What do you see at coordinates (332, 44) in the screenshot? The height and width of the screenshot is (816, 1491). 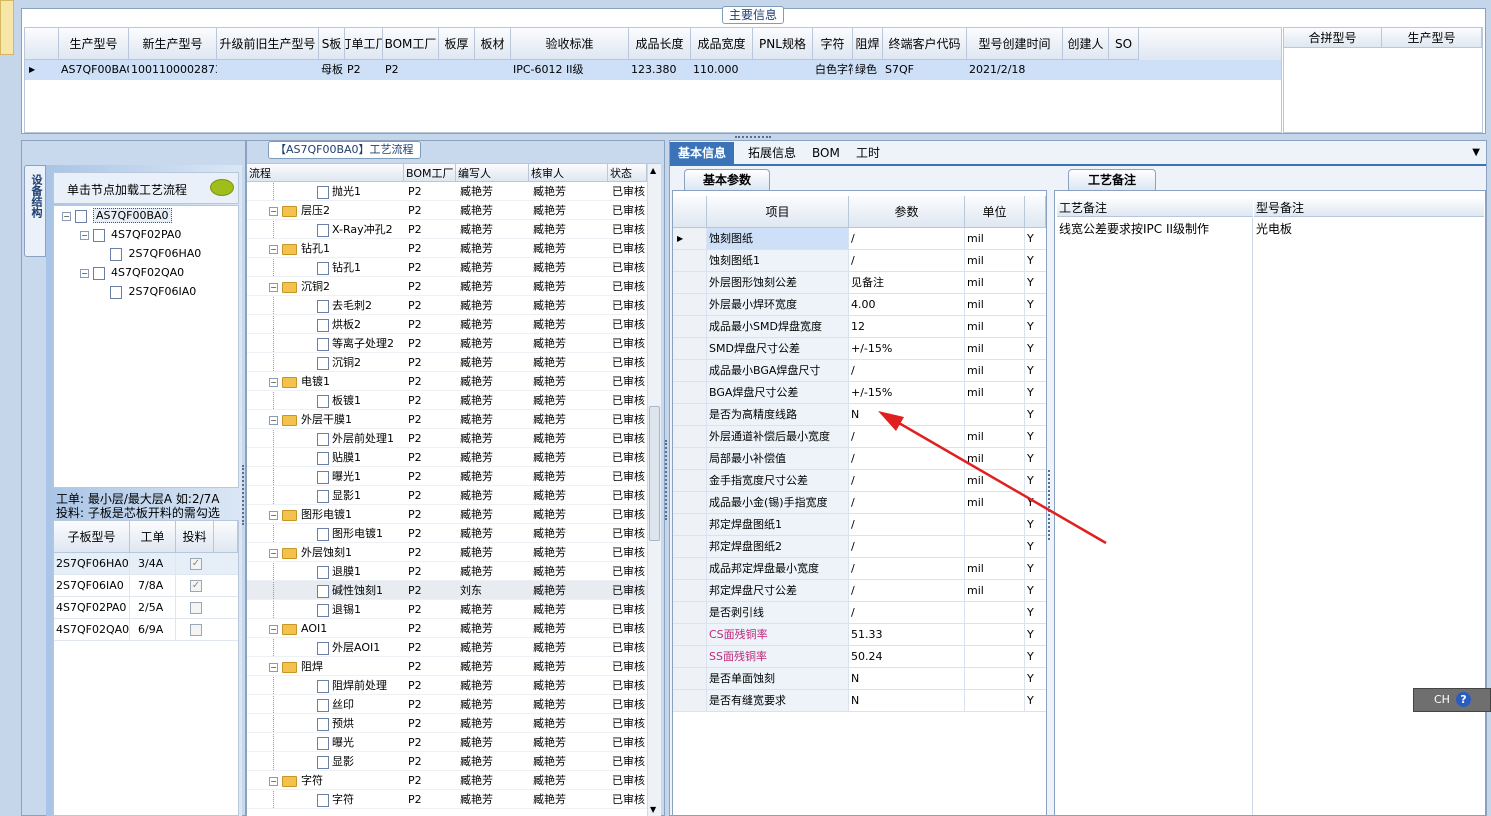 I see `main-header-col: S板` at bounding box center [332, 44].